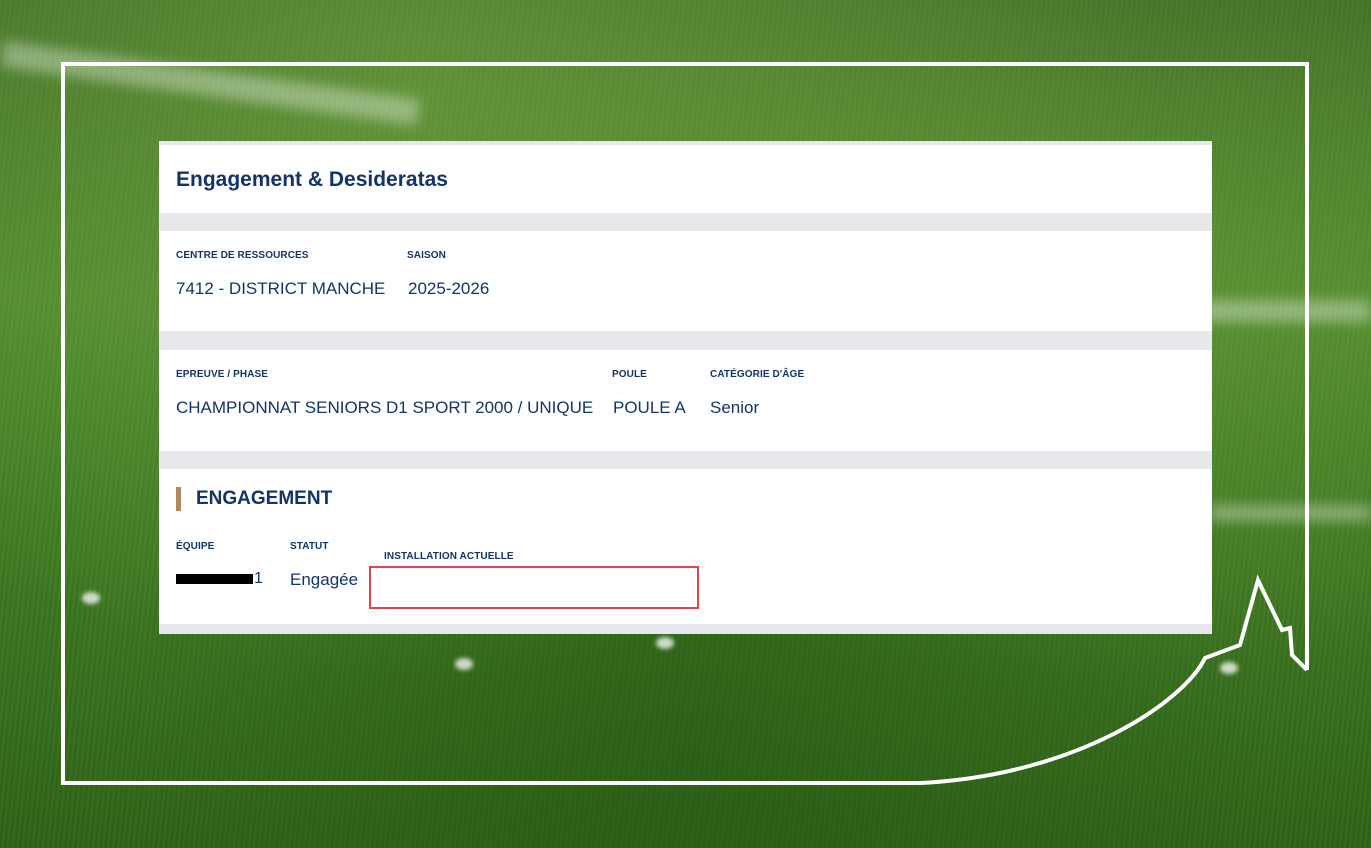 The height and width of the screenshot is (848, 1371). Describe the element at coordinates (449, 288) in the screenshot. I see `saison-value: 2025-2026` at that location.